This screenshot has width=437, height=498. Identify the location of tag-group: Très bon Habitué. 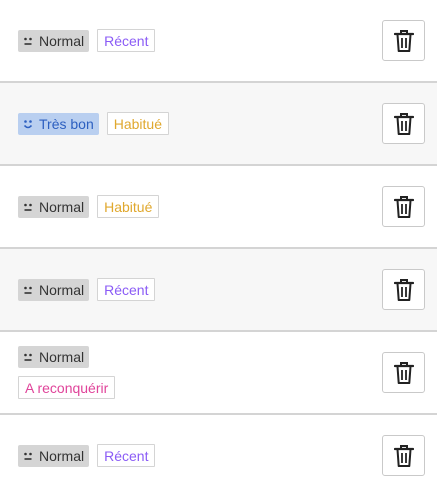
(93, 123).